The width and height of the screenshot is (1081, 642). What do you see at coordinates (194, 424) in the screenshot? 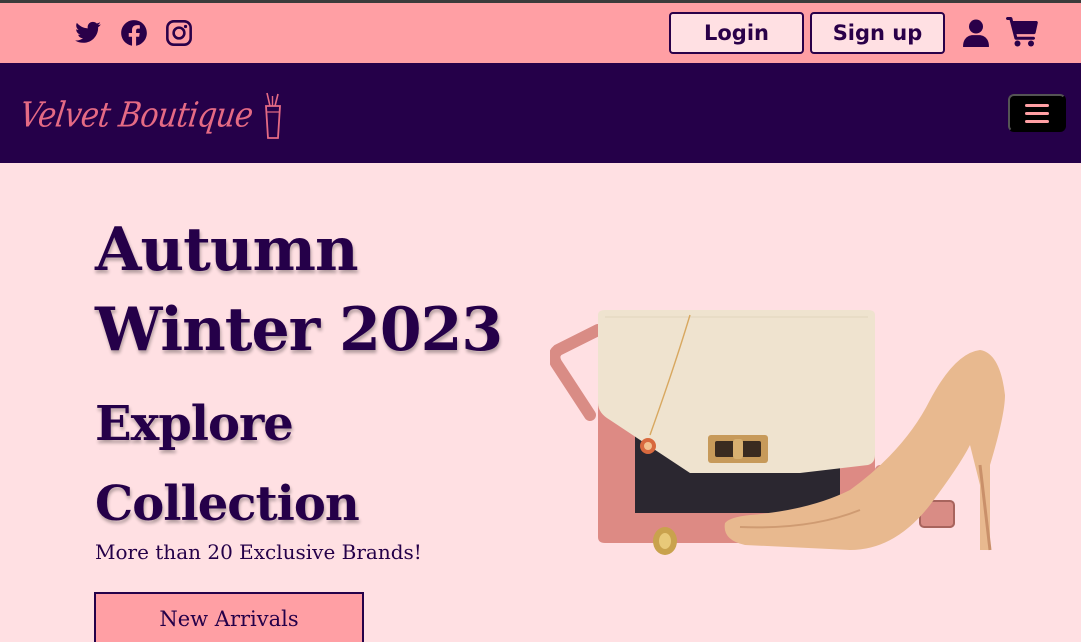
I see `hero-subtitle-line1: Explore` at bounding box center [194, 424].